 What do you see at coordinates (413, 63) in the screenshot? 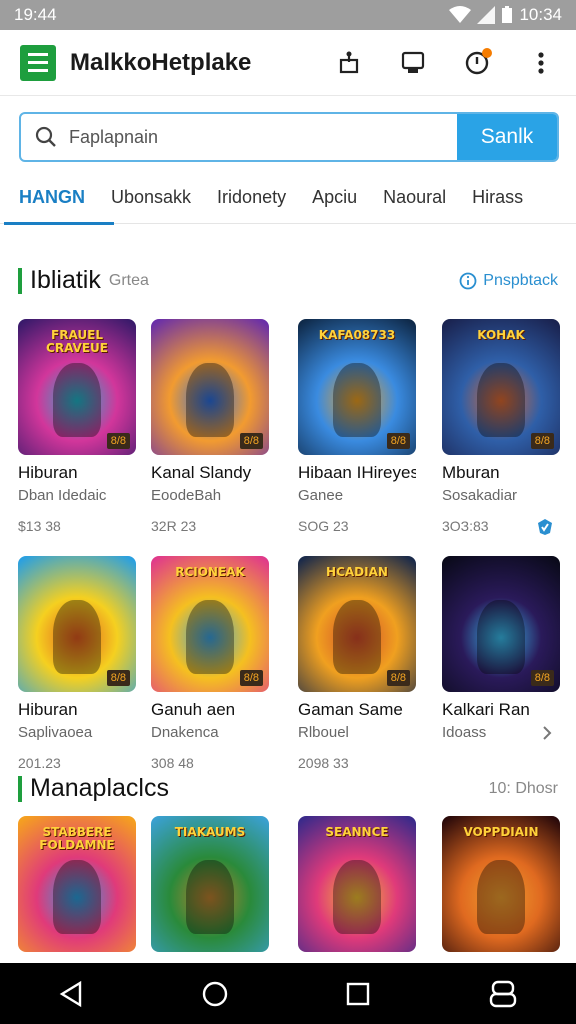
I see `cast-icon` at bounding box center [413, 63].